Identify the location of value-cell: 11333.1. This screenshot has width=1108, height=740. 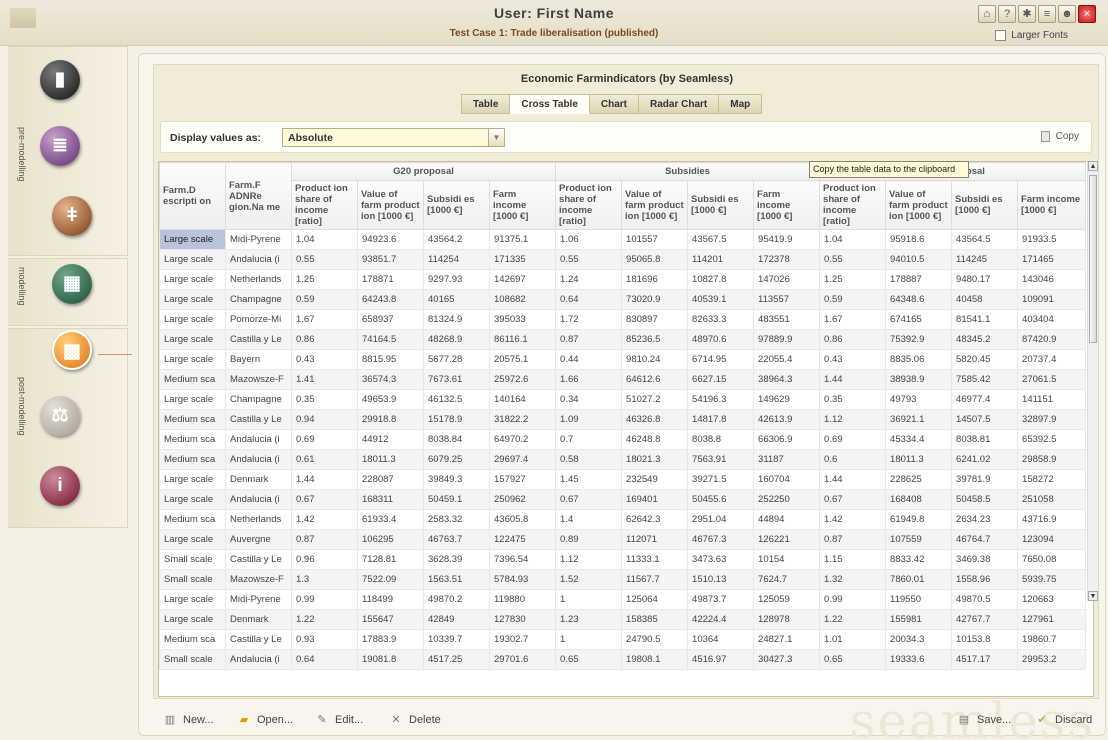
(655, 559).